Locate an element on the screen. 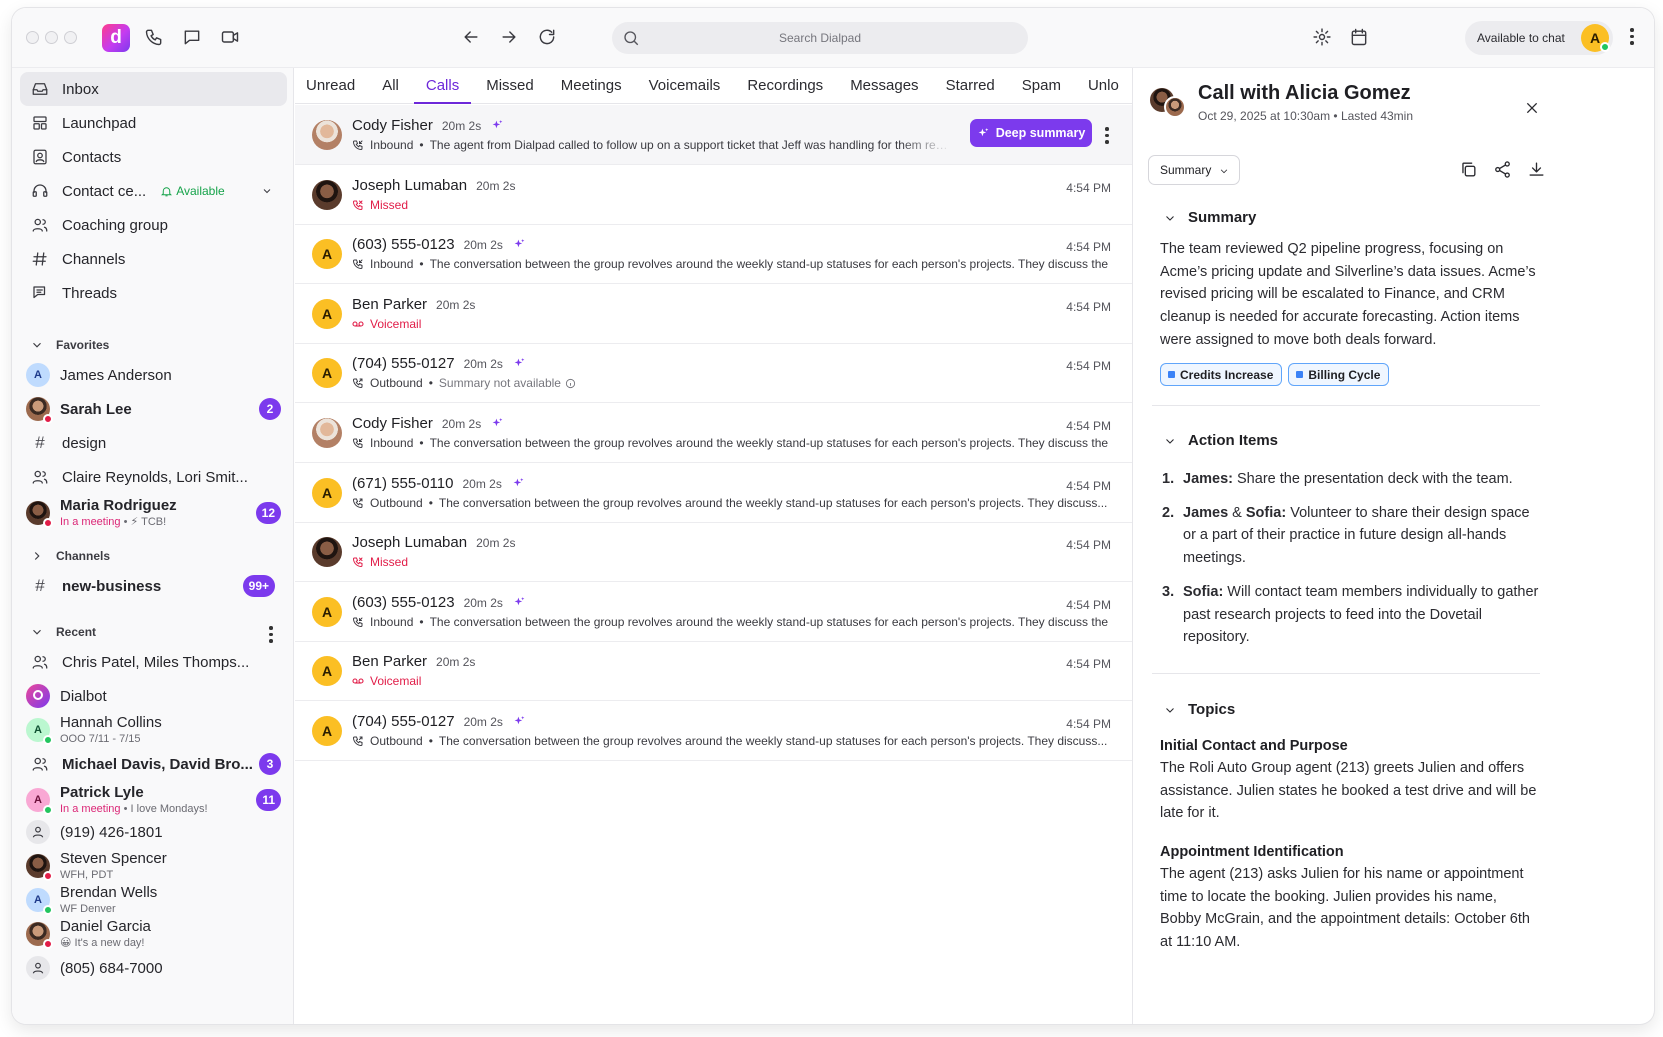 Image resolution: width=1663 pixels, height=1037 pixels. dialpad-logo: d is located at coordinates (116, 38).